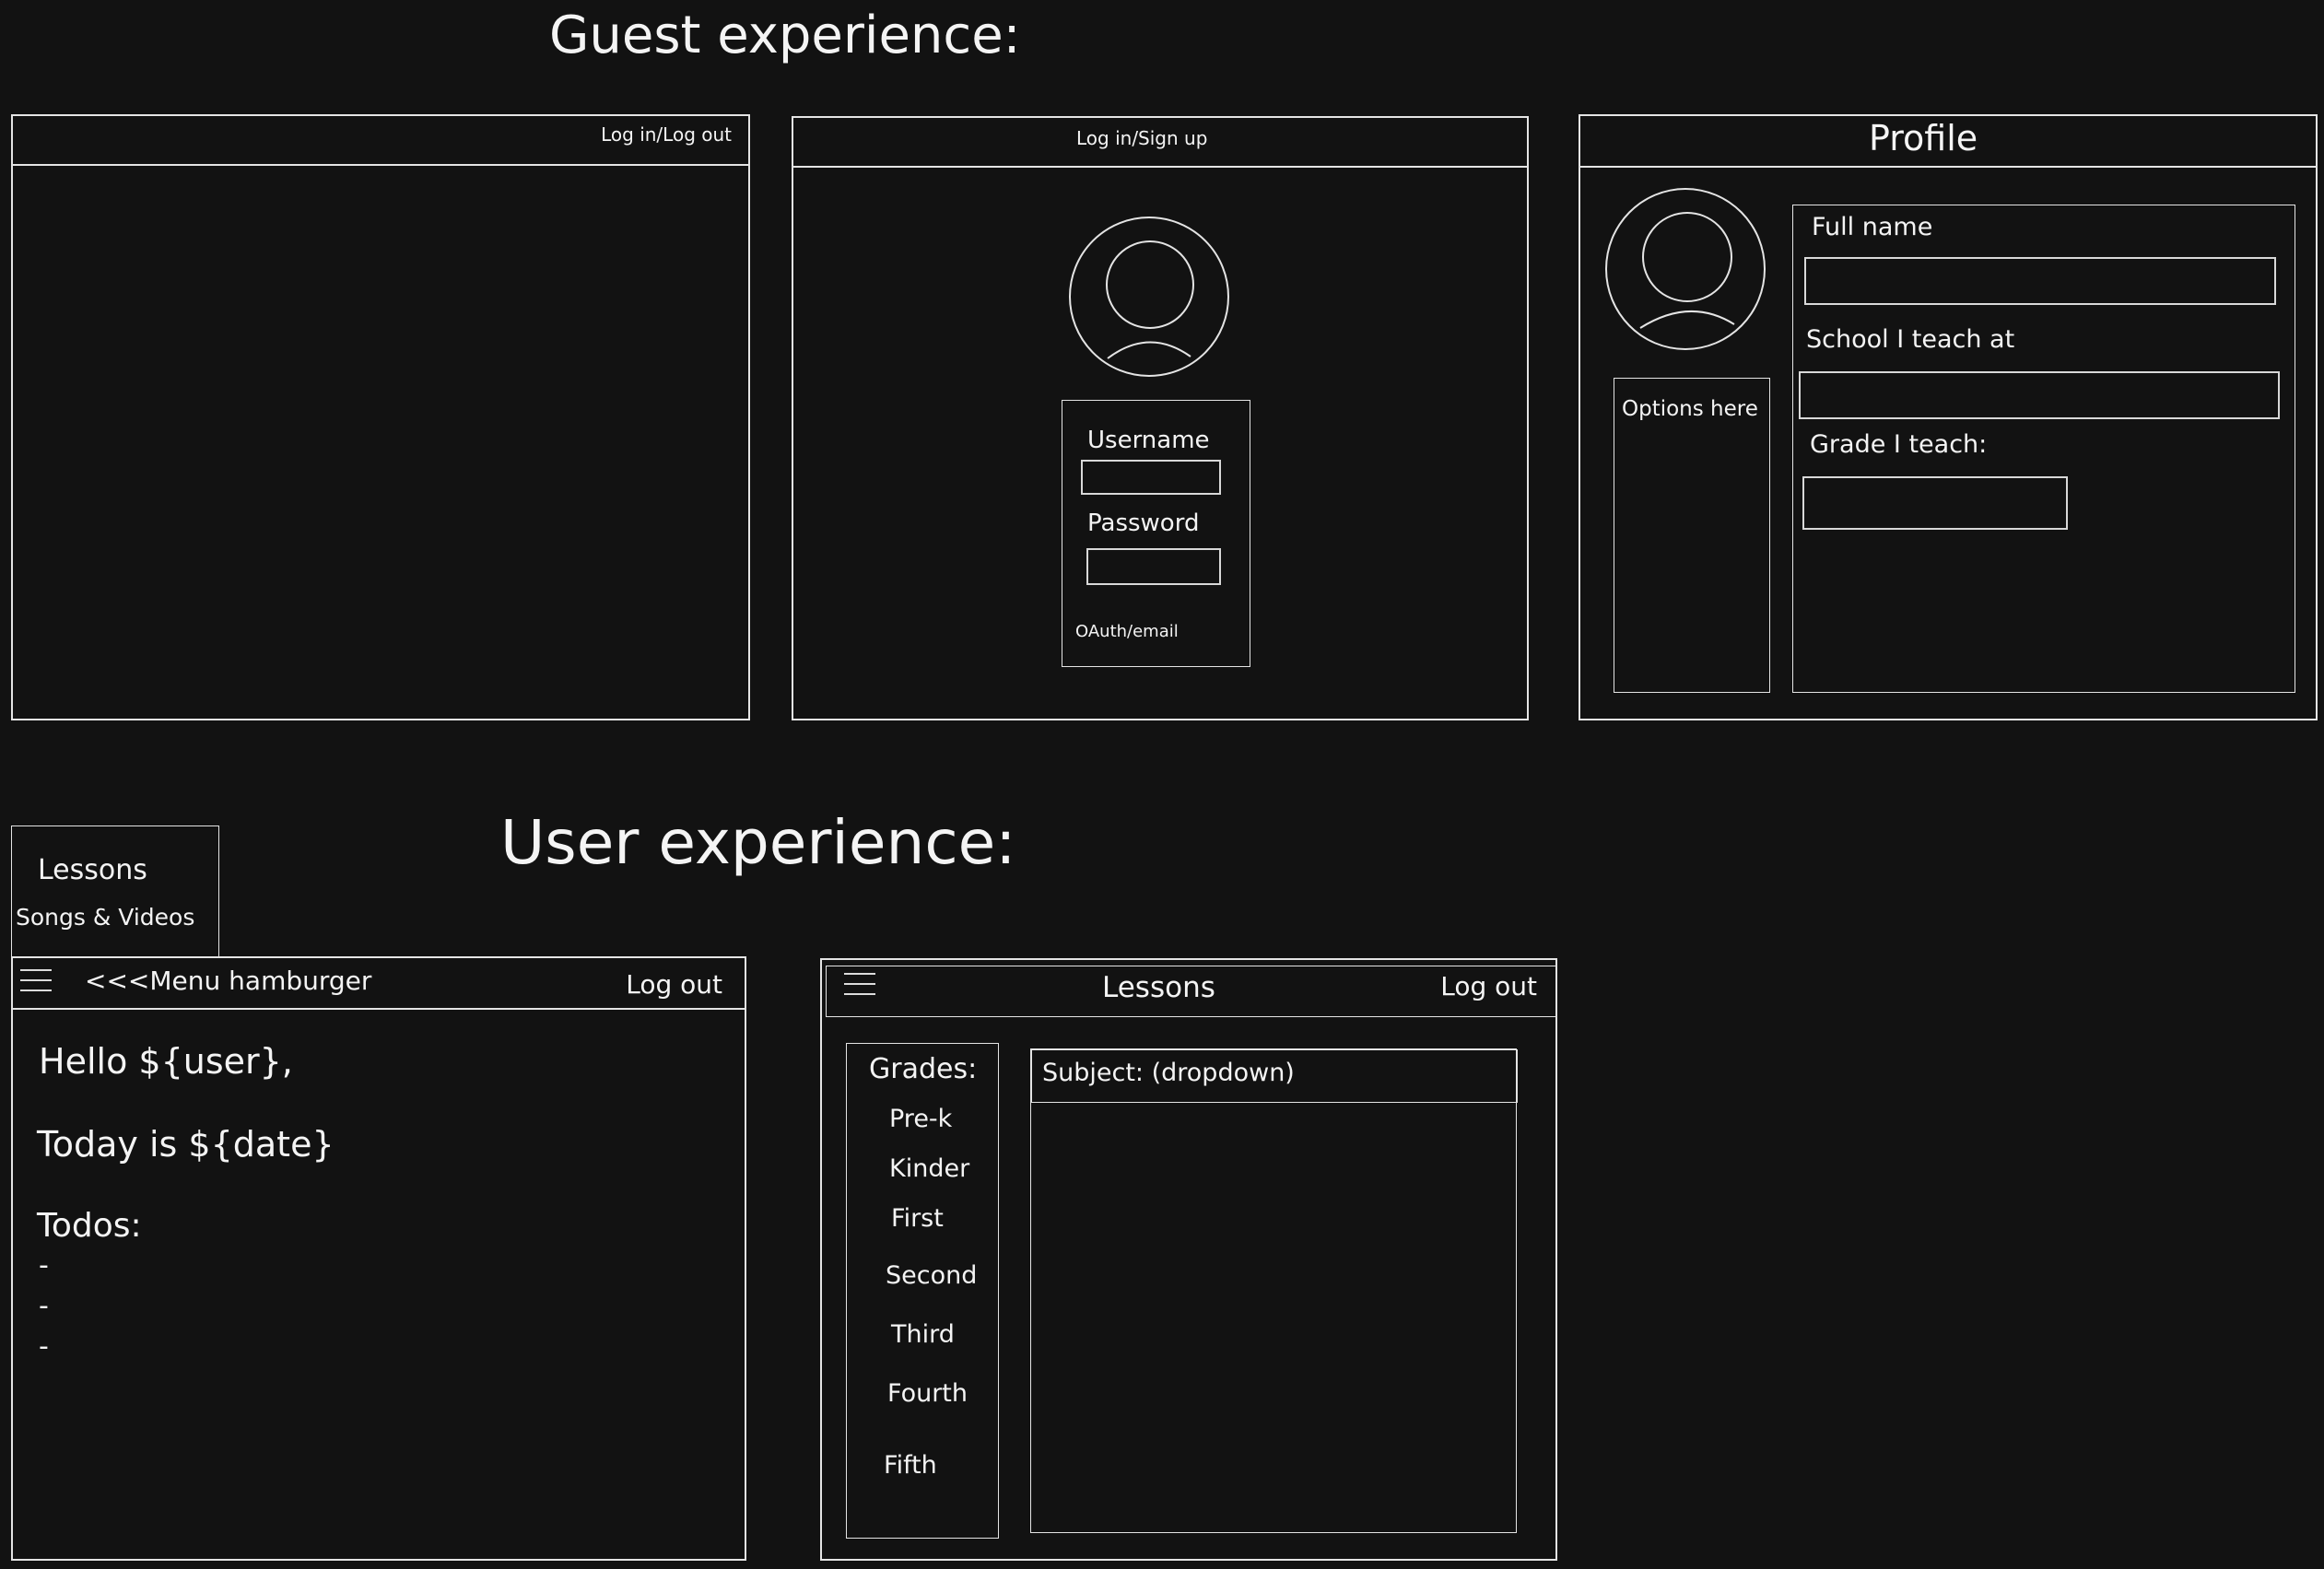 The width and height of the screenshot is (2324, 1569). What do you see at coordinates (1690, 409) in the screenshot?
I see `options-label: Options here` at bounding box center [1690, 409].